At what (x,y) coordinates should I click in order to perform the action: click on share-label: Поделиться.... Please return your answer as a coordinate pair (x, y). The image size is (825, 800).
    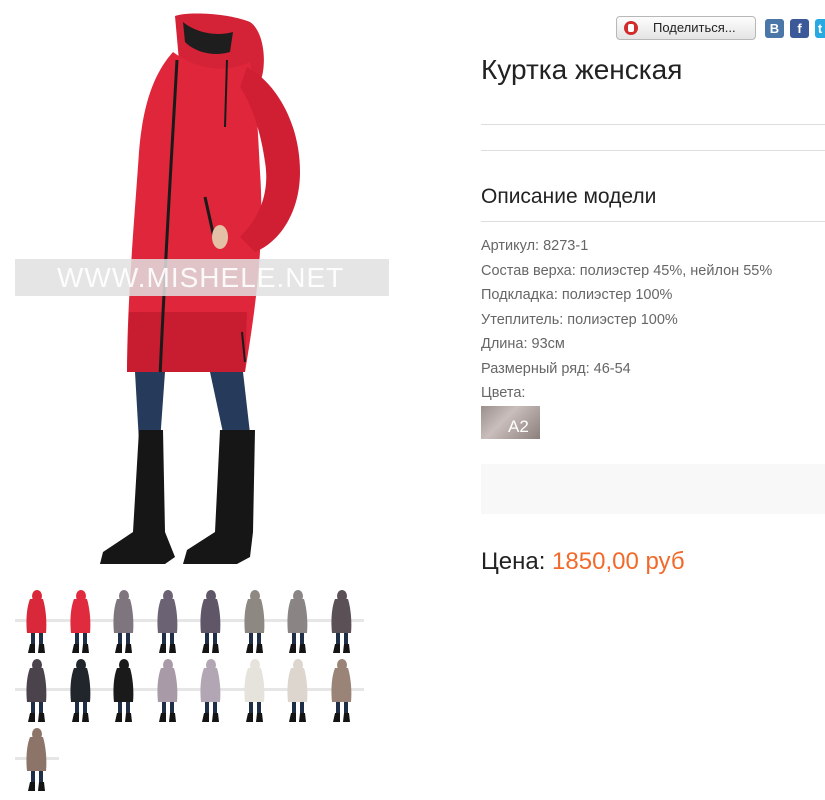
    Looking at the image, I should click on (694, 27).